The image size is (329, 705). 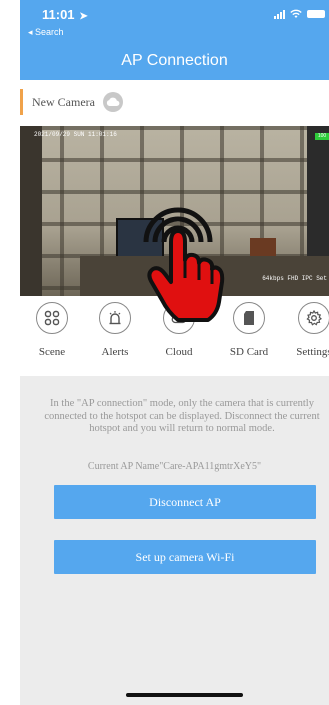 I want to click on cloud-status-icon, so click(x=113, y=102).